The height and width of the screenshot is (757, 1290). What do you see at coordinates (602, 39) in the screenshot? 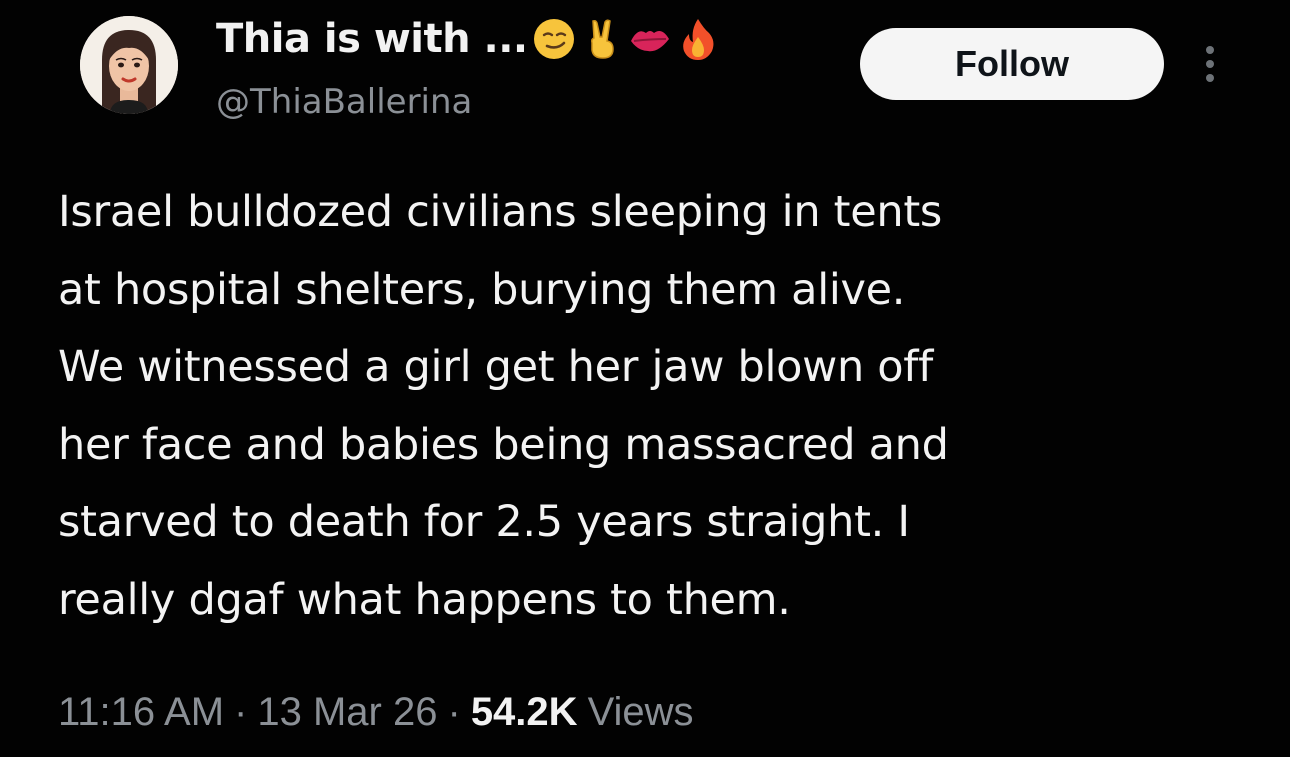
I see `victory-hand-emoji-icon` at bounding box center [602, 39].